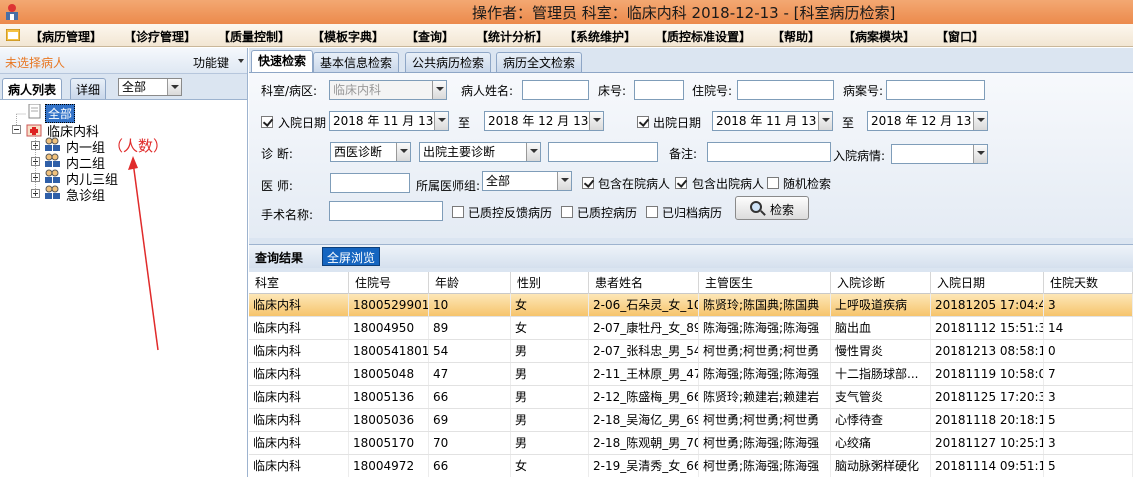 The image size is (1133, 477). What do you see at coordinates (987, 374) in the screenshot?
I see `cell-admit-date: 20181119 10:58:02` at bounding box center [987, 374].